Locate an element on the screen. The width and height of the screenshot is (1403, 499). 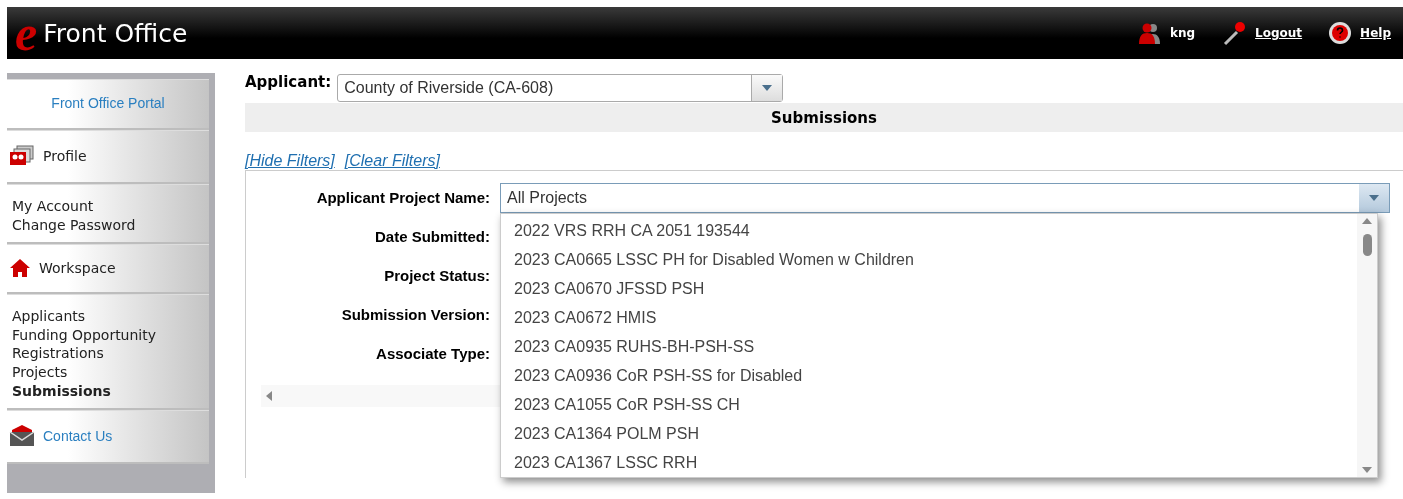
dropdown-option: 2023 CA0670 JFSSD PSH is located at coordinates (935, 288).